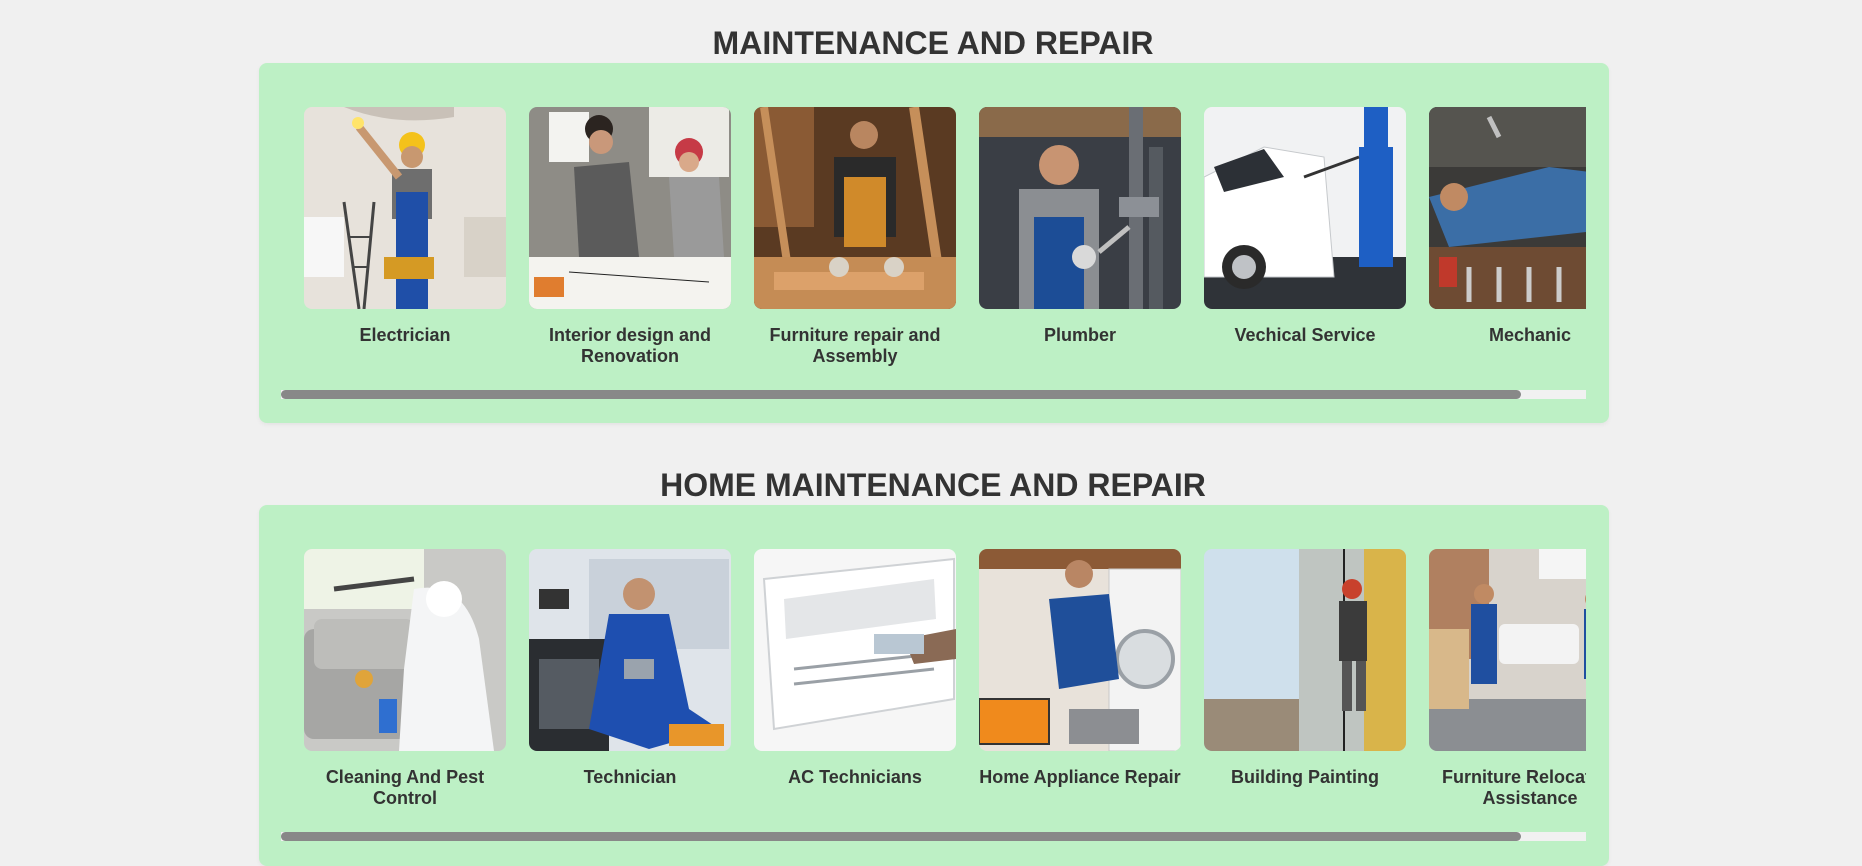 The width and height of the screenshot is (1862, 866). Describe the element at coordinates (1507, 208) in the screenshot. I see `mechanic-photo` at that location.